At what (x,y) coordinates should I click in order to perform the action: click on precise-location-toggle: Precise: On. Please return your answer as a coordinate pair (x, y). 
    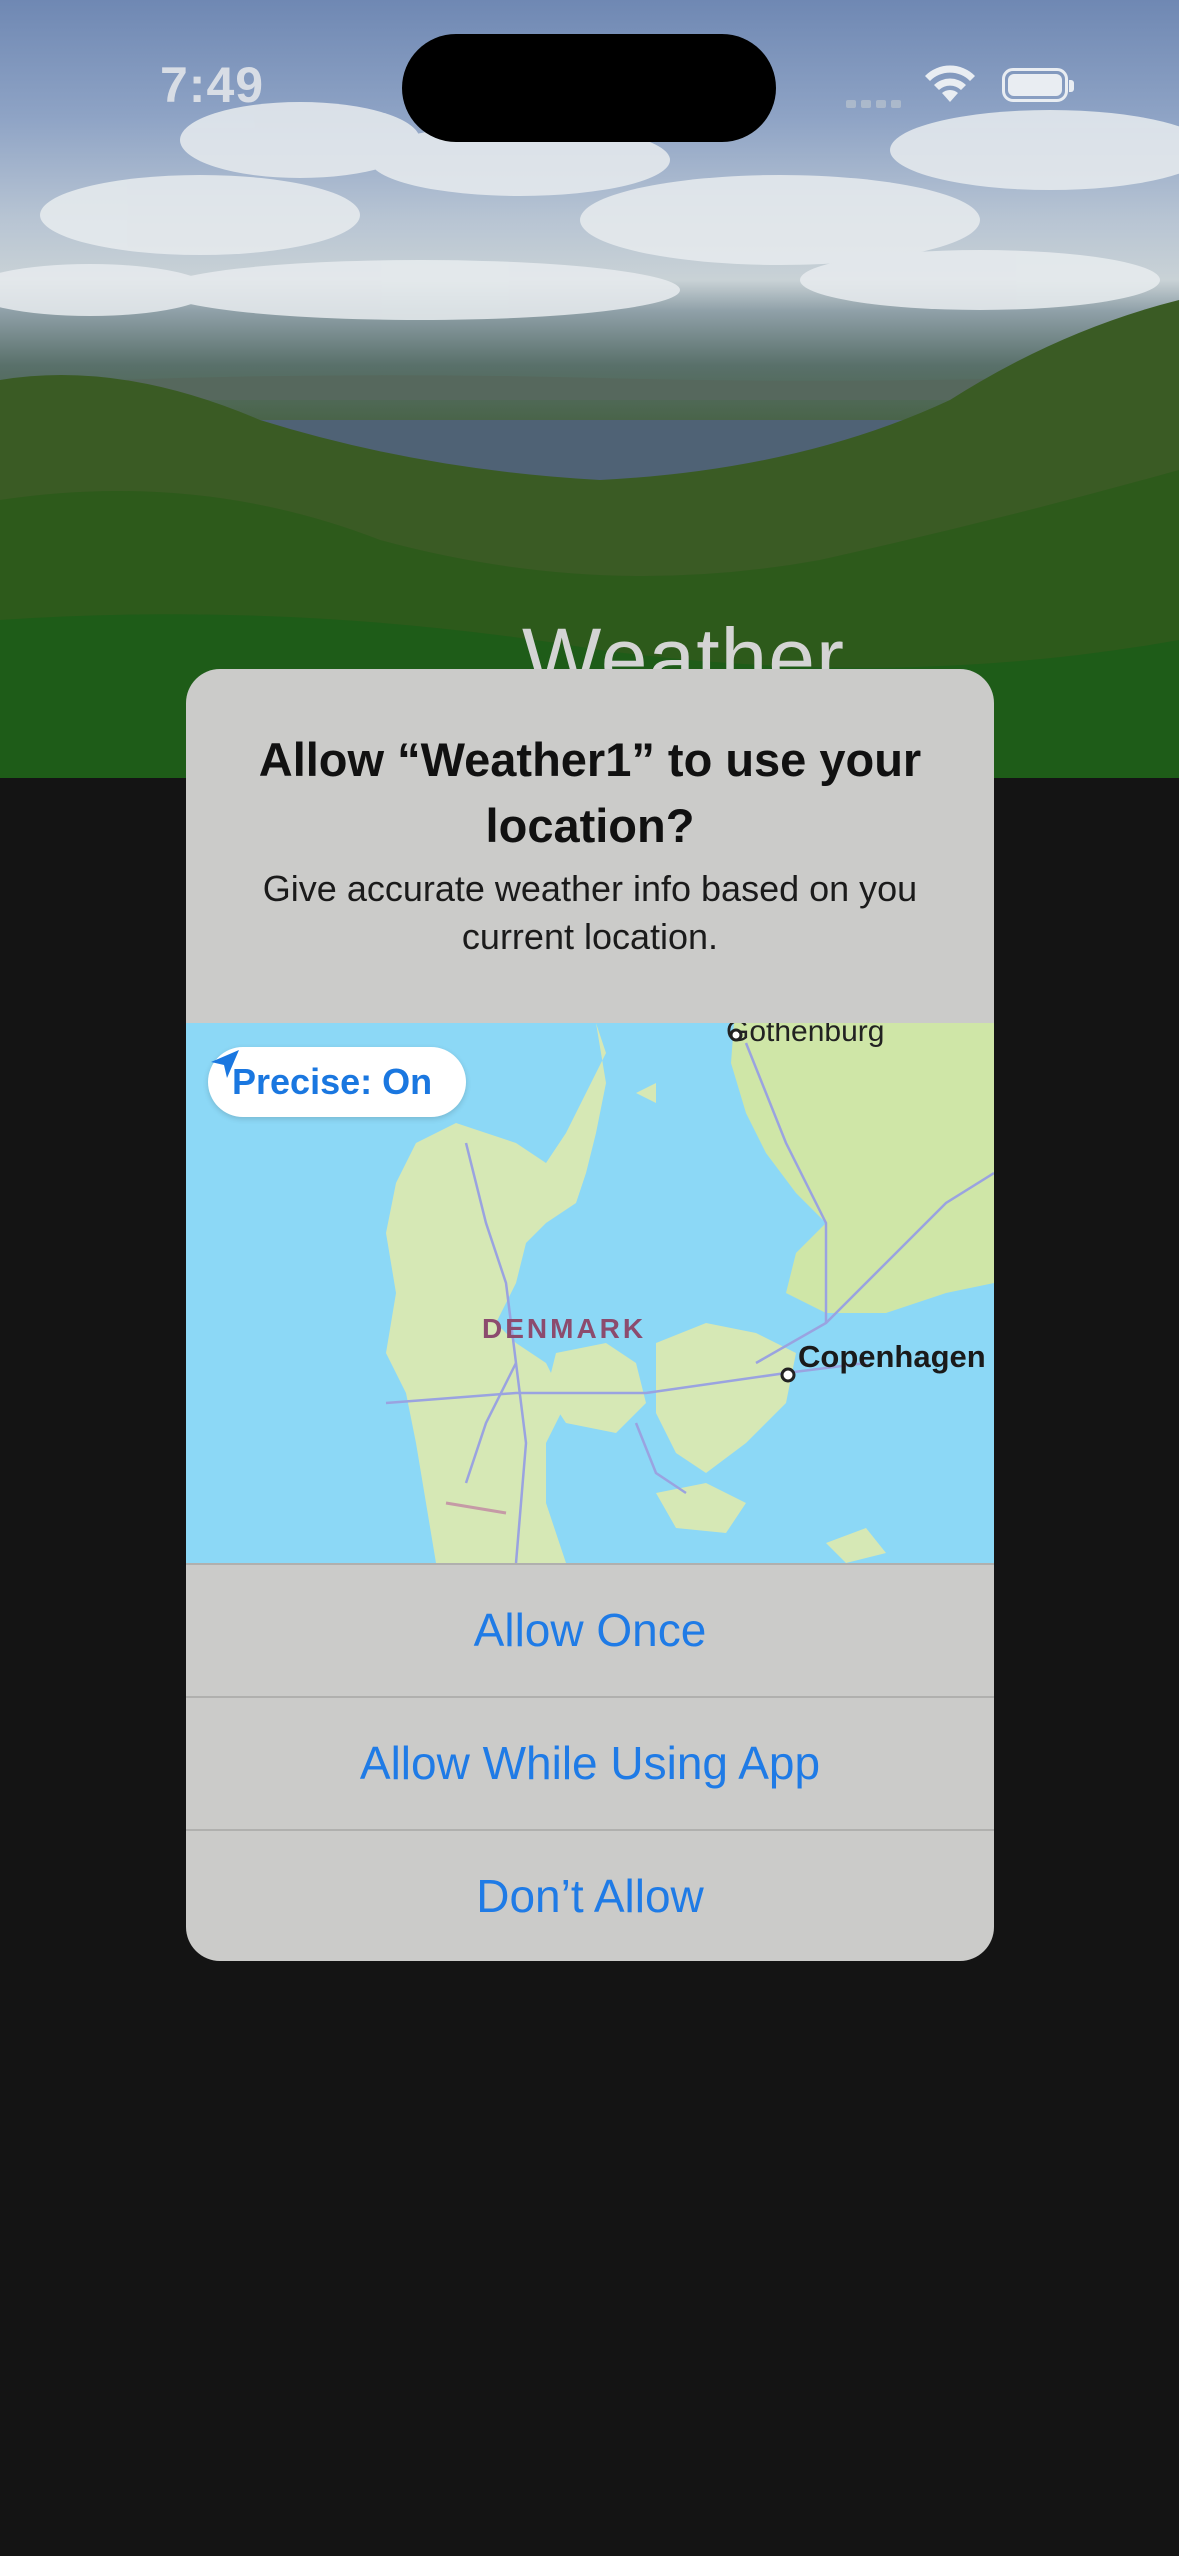
    Looking at the image, I should click on (337, 1082).